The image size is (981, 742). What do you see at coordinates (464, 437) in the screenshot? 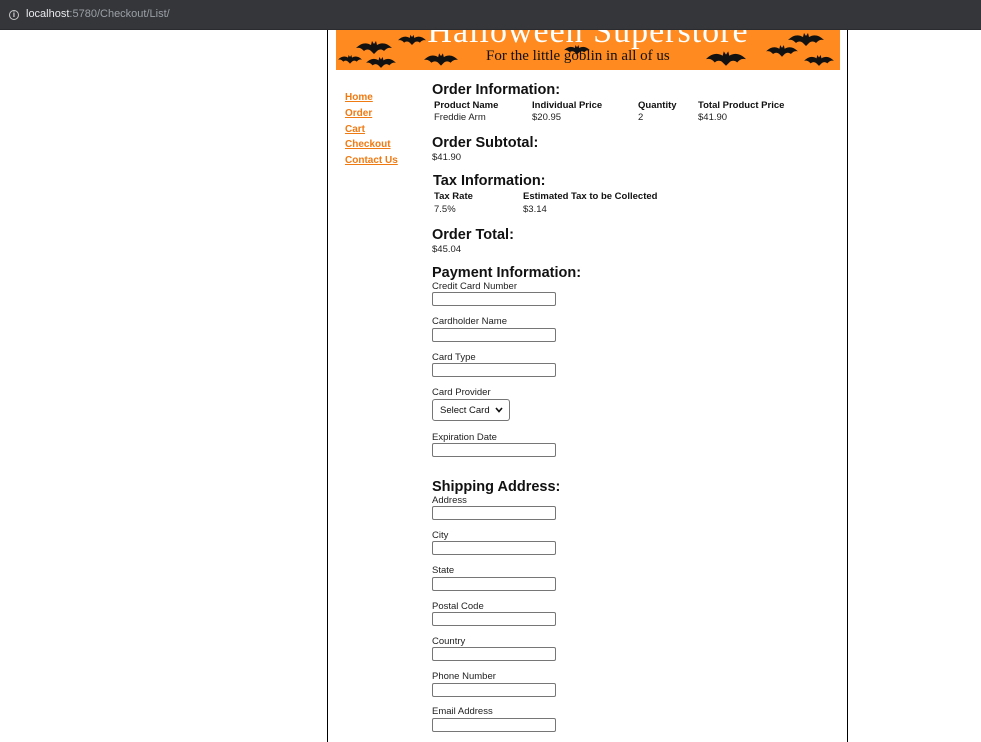
I see `expiration-date-label: Expiration Date` at bounding box center [464, 437].